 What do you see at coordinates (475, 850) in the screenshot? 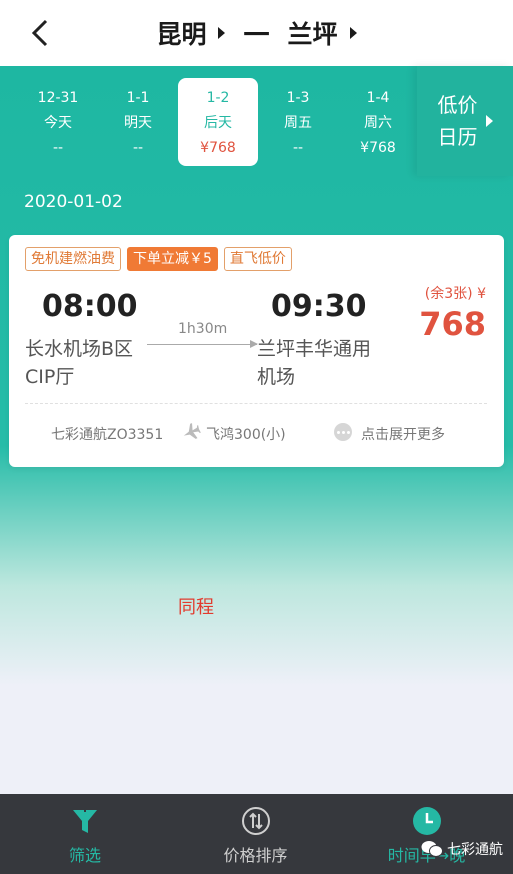
I see `watermark-text: 七彩通航` at bounding box center [475, 850].